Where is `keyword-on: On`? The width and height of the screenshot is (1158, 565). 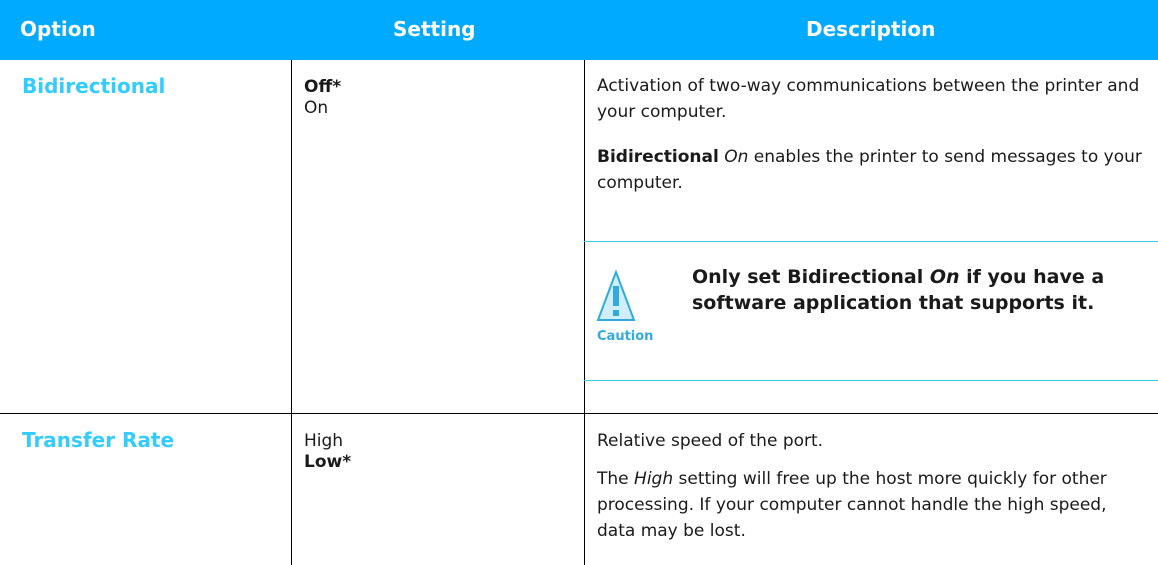 keyword-on: On is located at coordinates (736, 157).